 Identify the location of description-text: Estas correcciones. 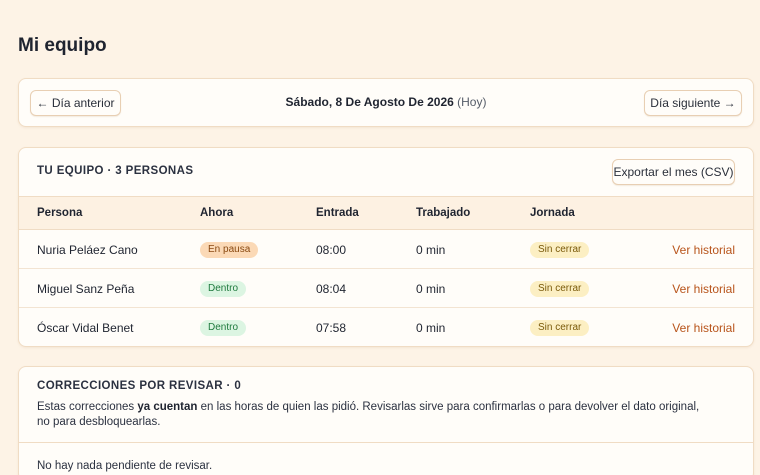
(87, 407).